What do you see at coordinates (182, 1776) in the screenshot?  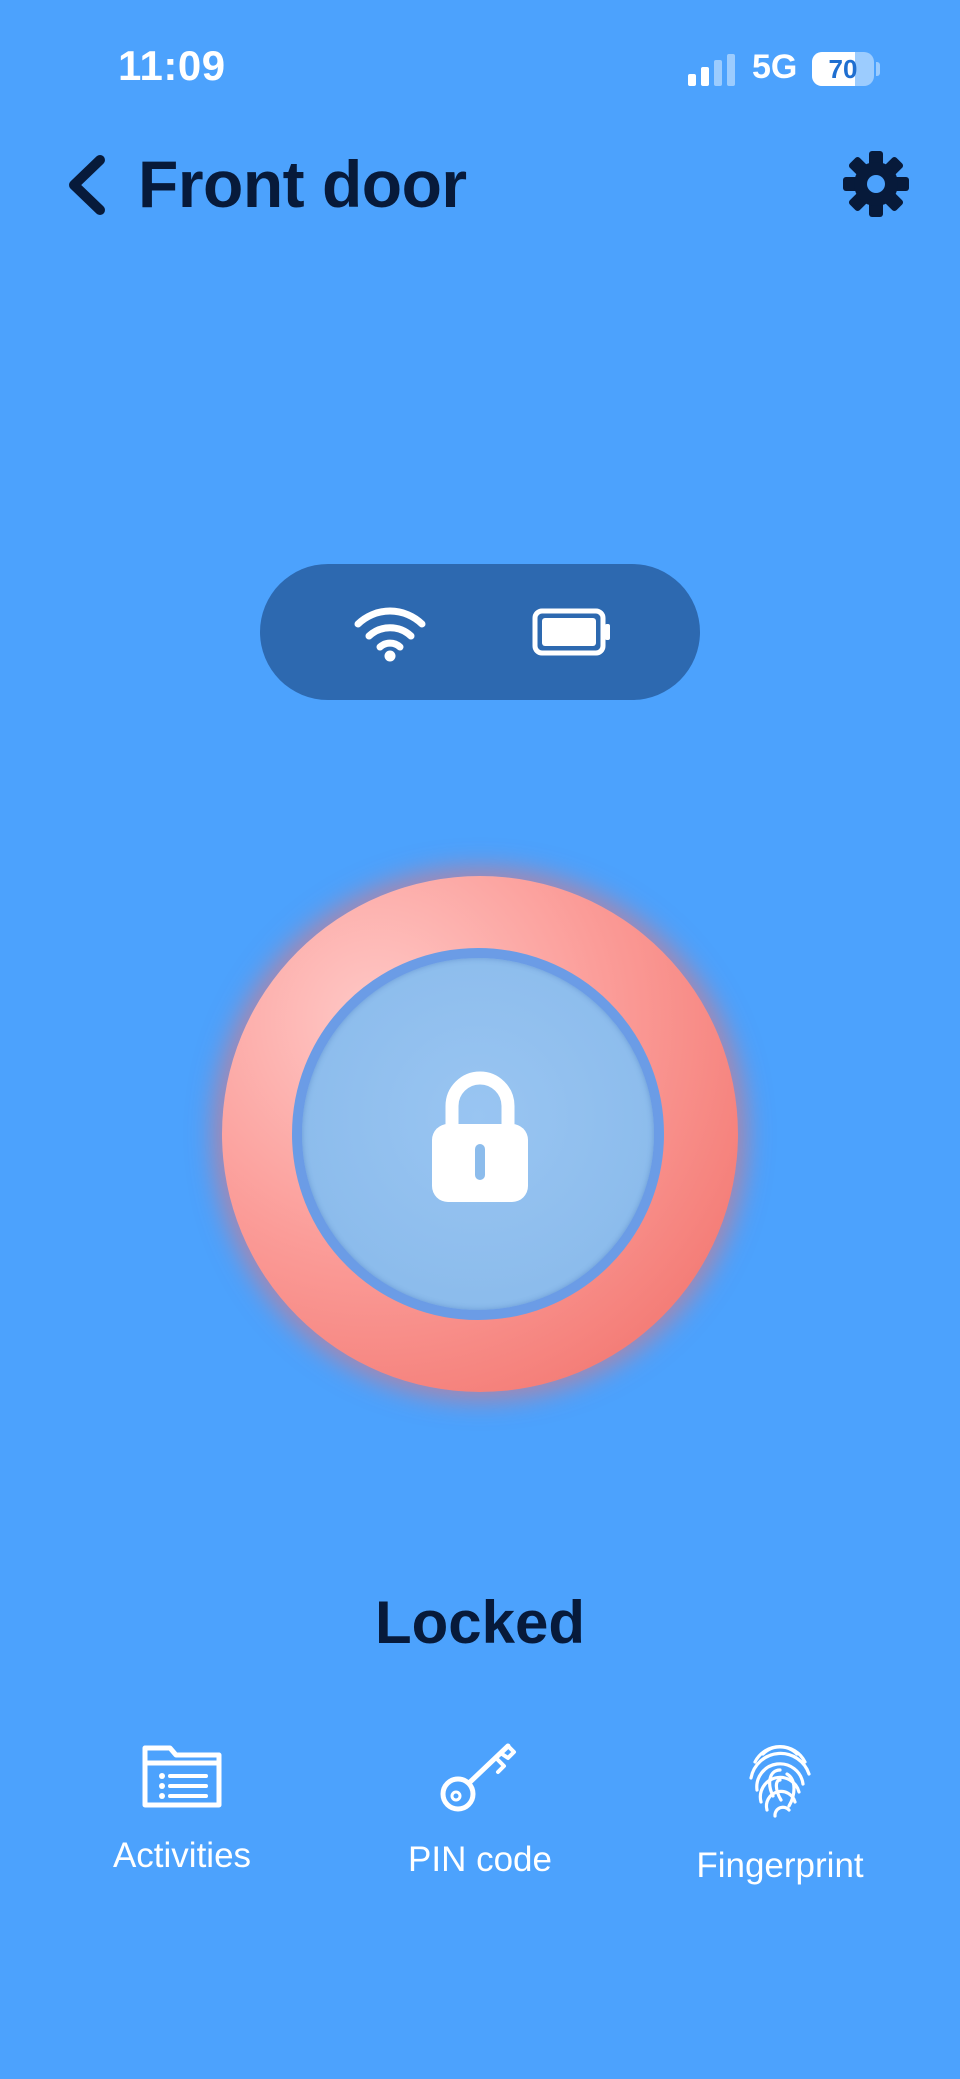 I see `folder-list-icon` at bounding box center [182, 1776].